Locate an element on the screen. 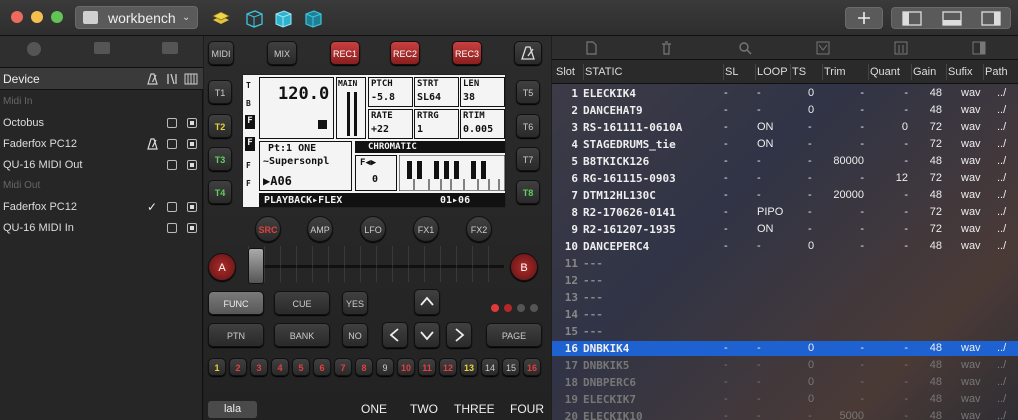 The image size is (1018, 420). fx1-button: FX1 is located at coordinates (426, 229).